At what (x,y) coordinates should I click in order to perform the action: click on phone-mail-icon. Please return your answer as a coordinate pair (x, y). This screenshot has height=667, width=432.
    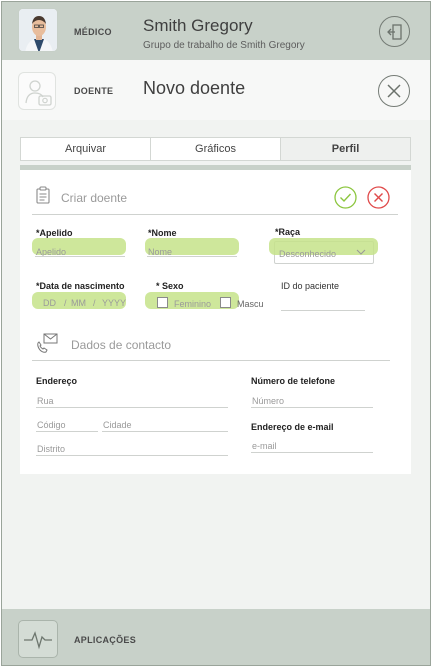
    Looking at the image, I should click on (47, 343).